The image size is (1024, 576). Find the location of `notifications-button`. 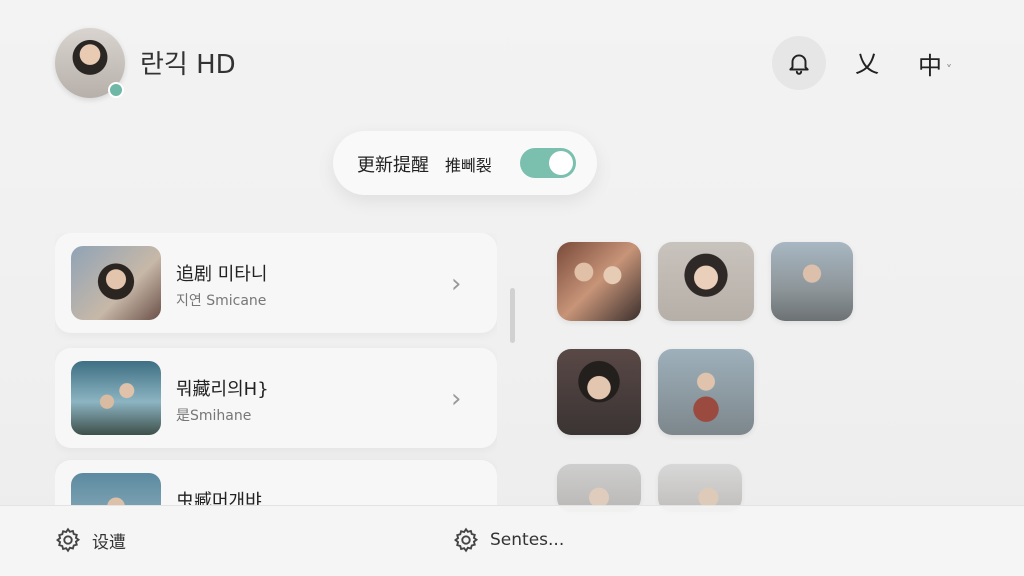

notifications-button is located at coordinates (799, 63).